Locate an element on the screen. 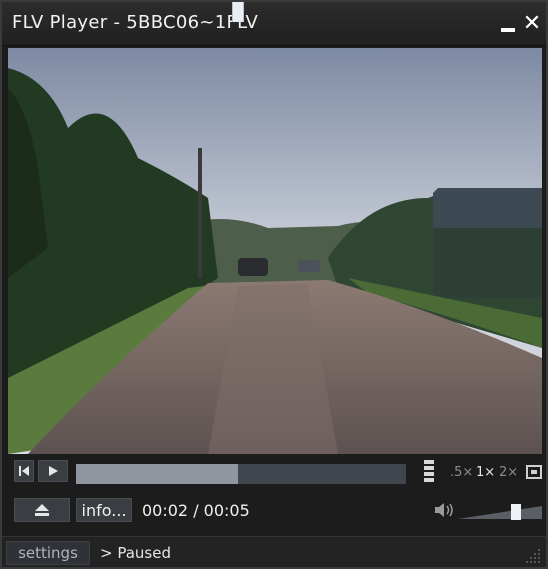 The height and width of the screenshot is (569, 548). playback-status: > Paused is located at coordinates (135, 553).